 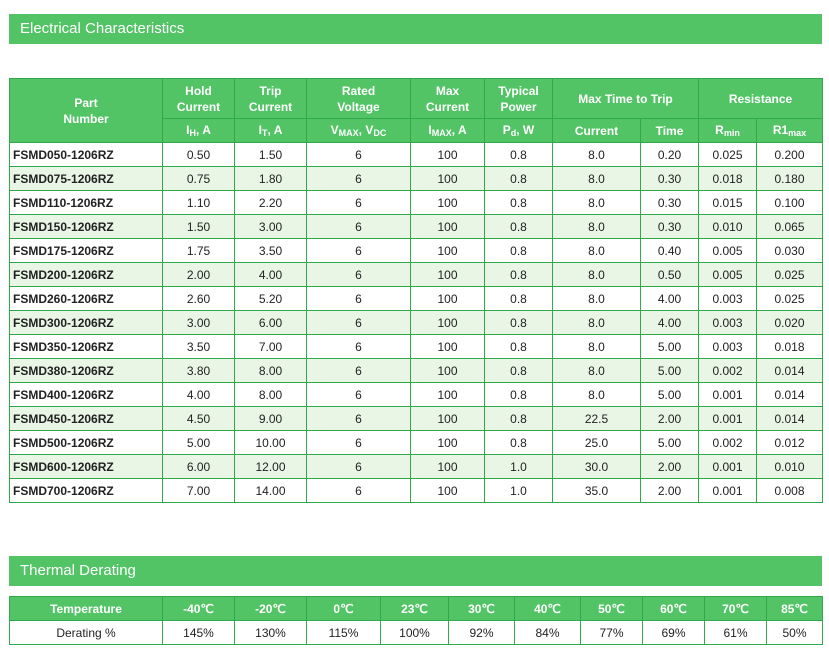 I want to click on thermal-header-temp: 30℃, so click(x=481, y=608).